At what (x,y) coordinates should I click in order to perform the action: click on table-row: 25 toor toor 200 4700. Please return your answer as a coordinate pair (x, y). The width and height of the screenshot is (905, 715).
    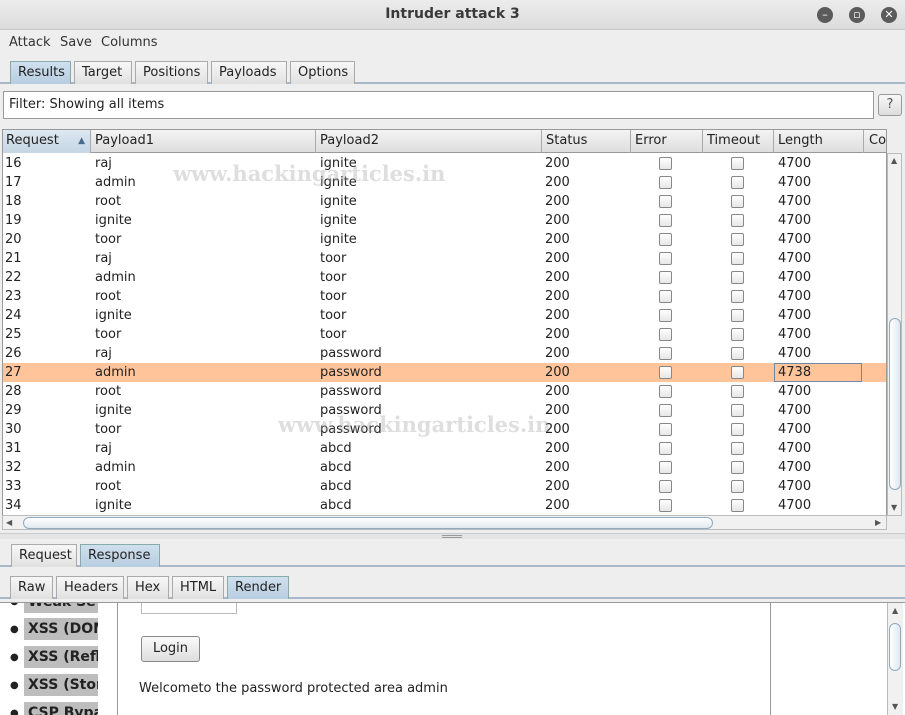
    Looking at the image, I should click on (444, 334).